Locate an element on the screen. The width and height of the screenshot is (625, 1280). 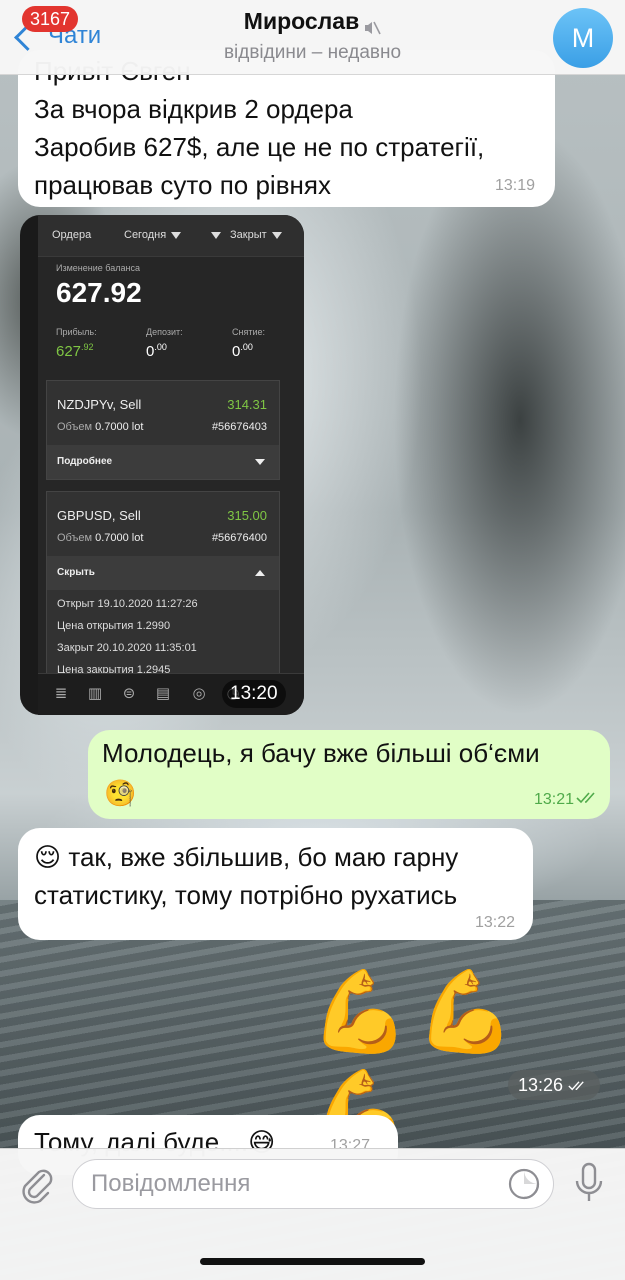
contact-name: Мирослав is located at coordinates (301, 21).